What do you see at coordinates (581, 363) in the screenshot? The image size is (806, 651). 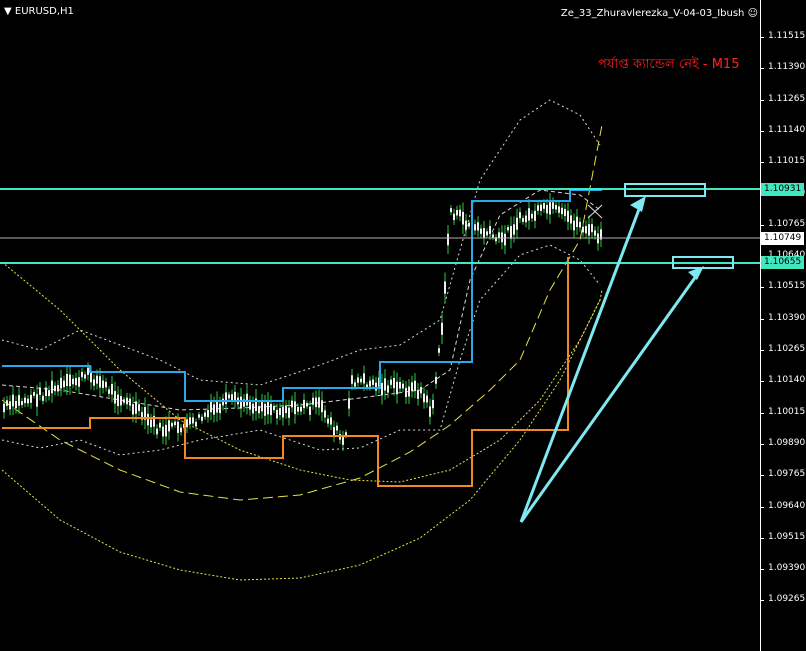 I see `arrow-line-upper` at bounding box center [581, 363].